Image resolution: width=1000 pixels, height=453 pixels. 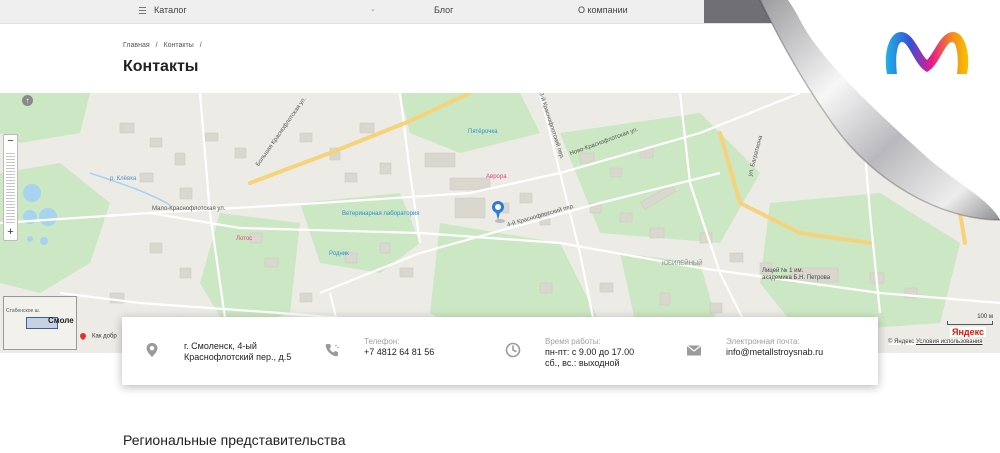 I want to click on nav-item-about: О компании, so click(x=603, y=10).